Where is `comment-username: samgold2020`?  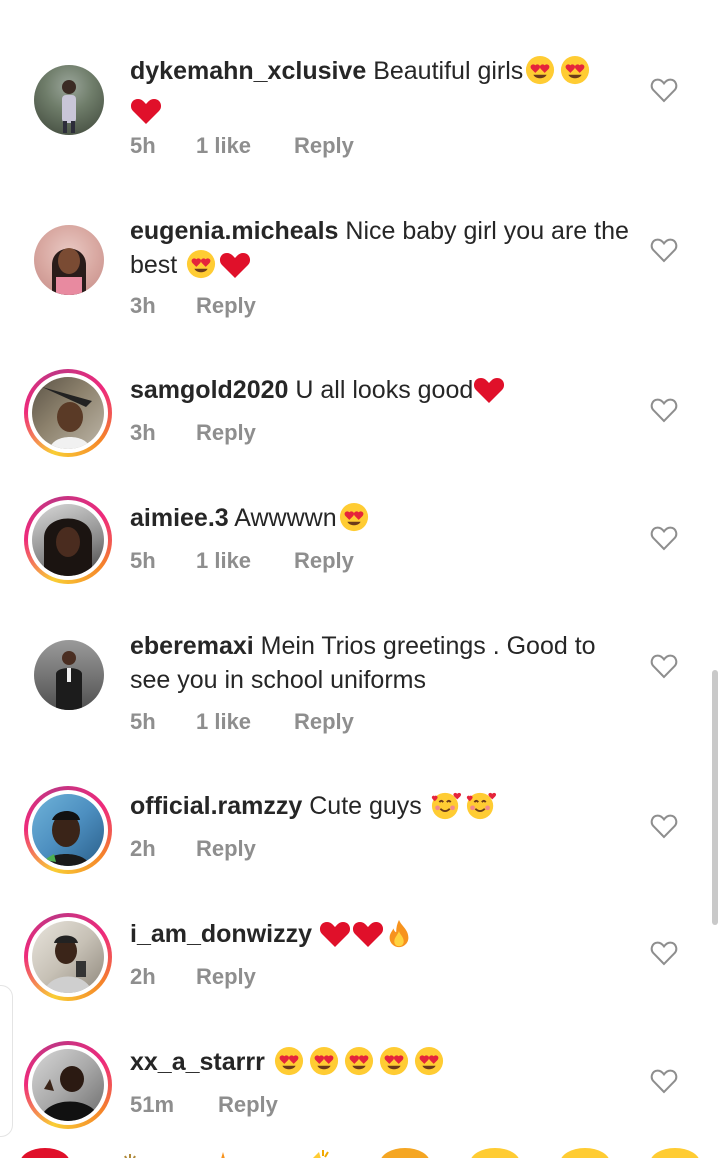
comment-username: samgold2020 is located at coordinates (209, 390).